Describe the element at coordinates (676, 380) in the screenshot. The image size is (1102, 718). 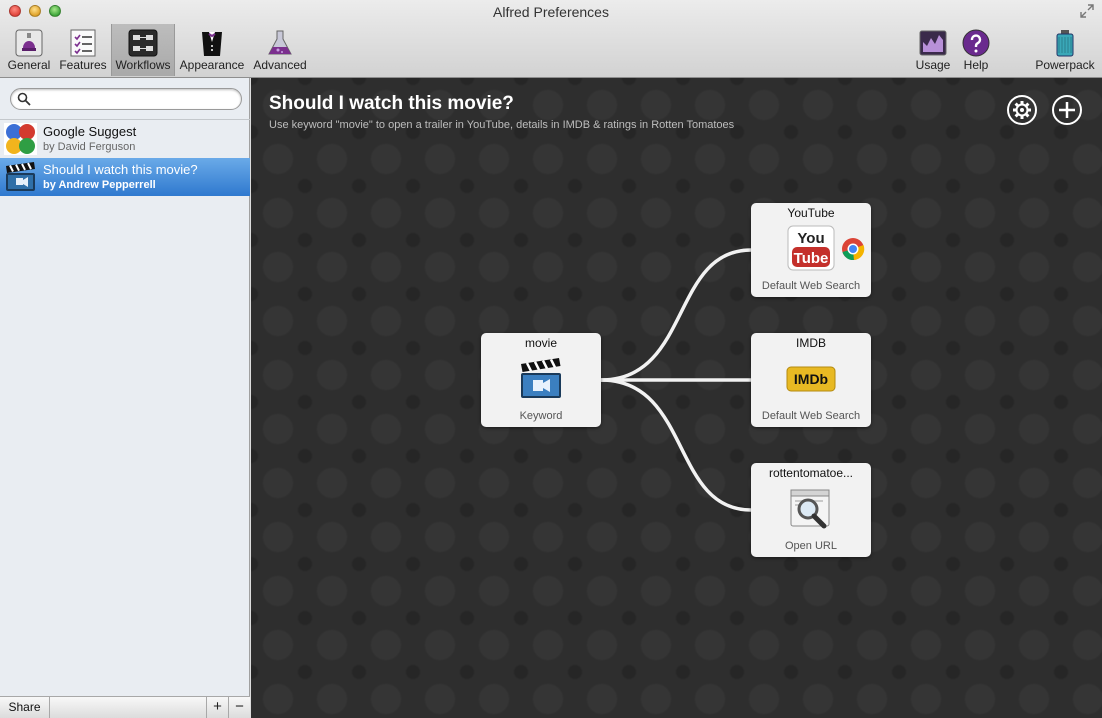
I see `workflow-connections` at that location.